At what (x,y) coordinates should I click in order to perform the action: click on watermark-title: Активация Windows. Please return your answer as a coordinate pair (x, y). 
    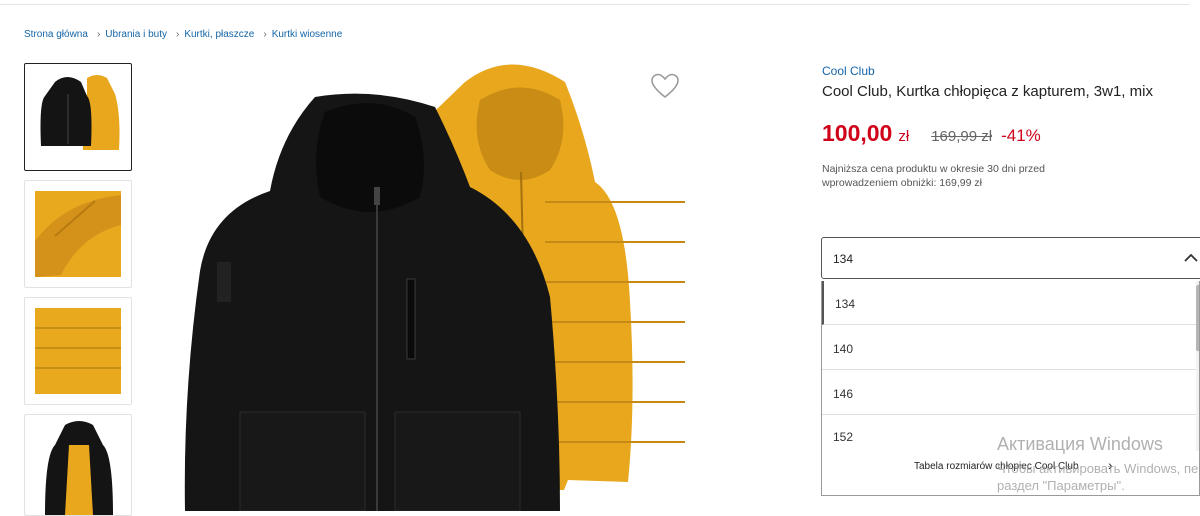
    Looking at the image, I should click on (1080, 444).